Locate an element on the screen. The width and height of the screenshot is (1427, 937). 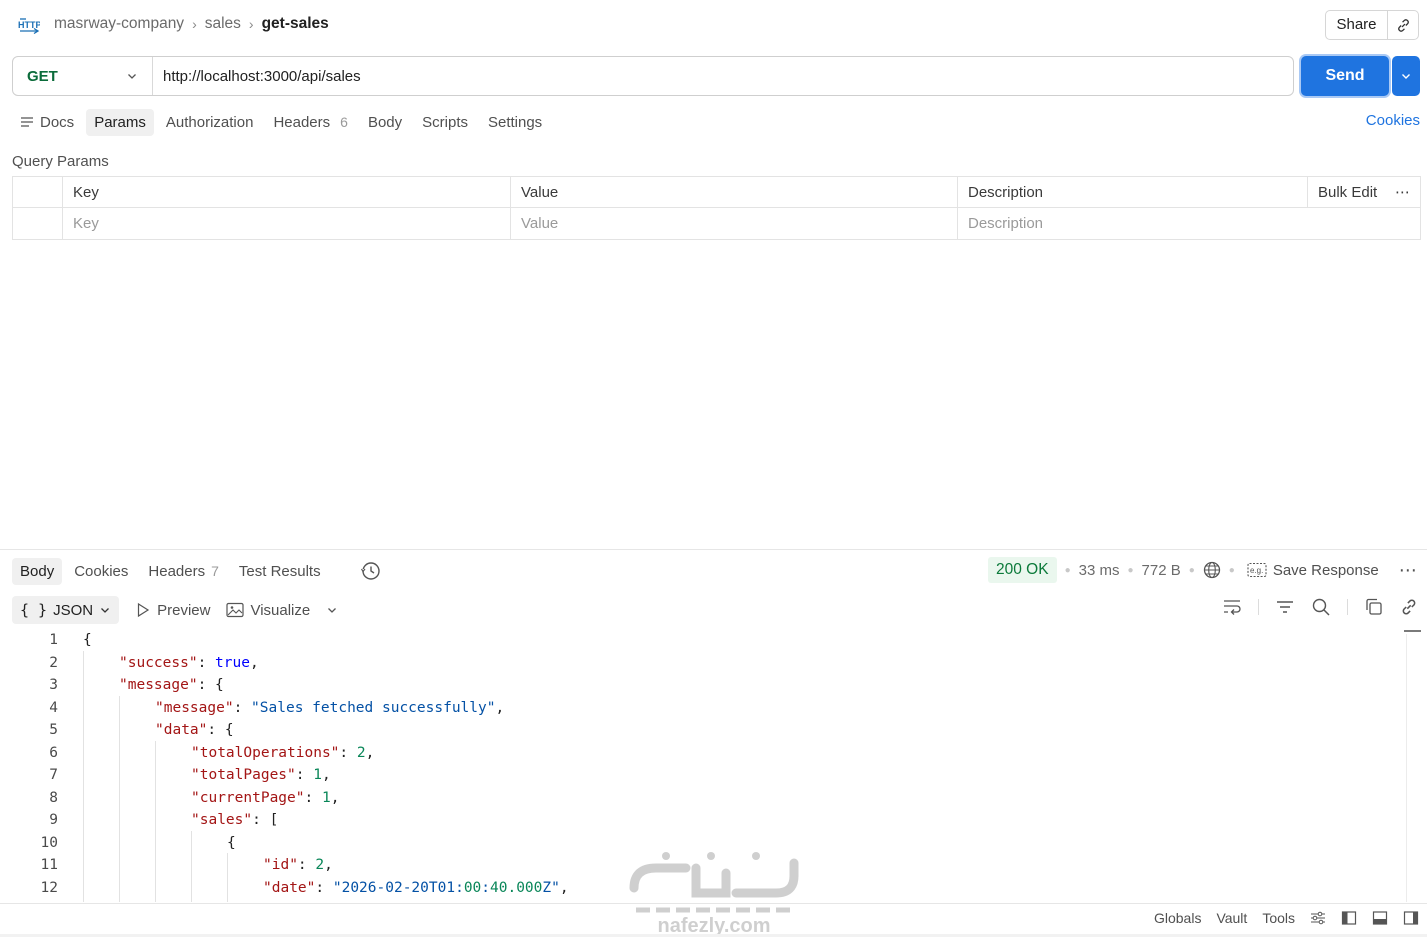
toolbar-divider is located at coordinates (1347, 607).